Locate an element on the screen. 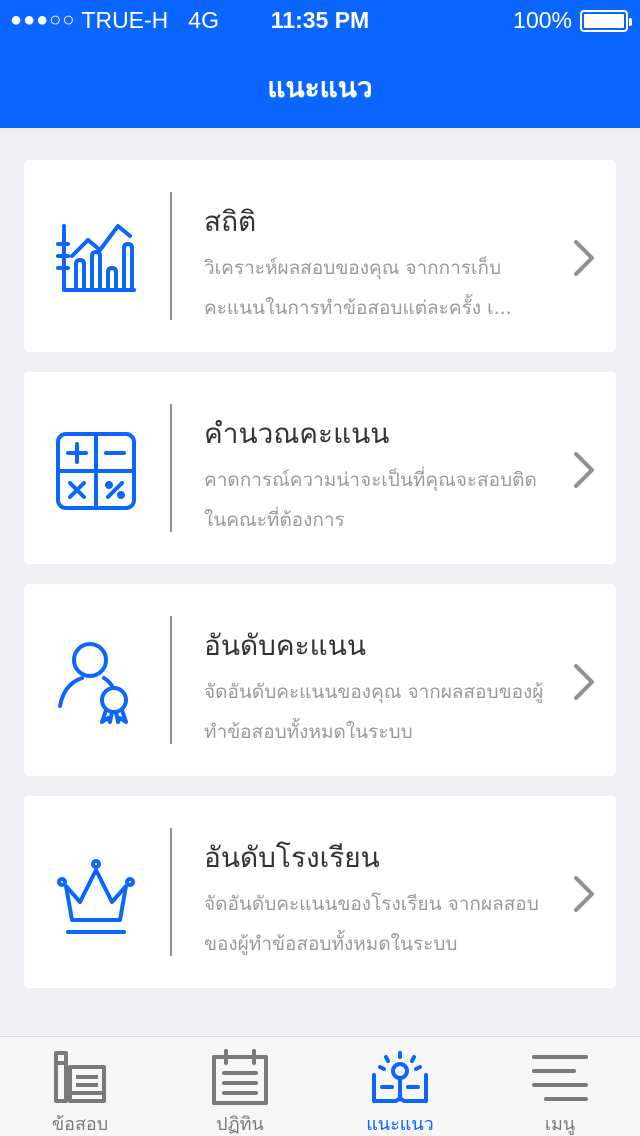 The width and height of the screenshot is (640, 1136). tab-label: ปฏิทิน is located at coordinates (240, 1124).